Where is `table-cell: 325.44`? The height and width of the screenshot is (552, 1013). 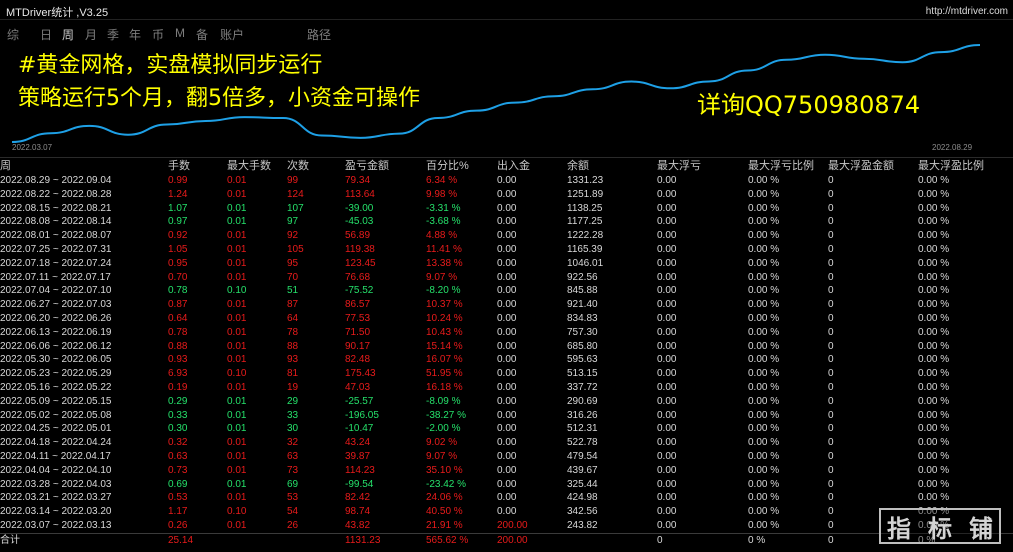 table-cell: 325.44 is located at coordinates (582, 484).